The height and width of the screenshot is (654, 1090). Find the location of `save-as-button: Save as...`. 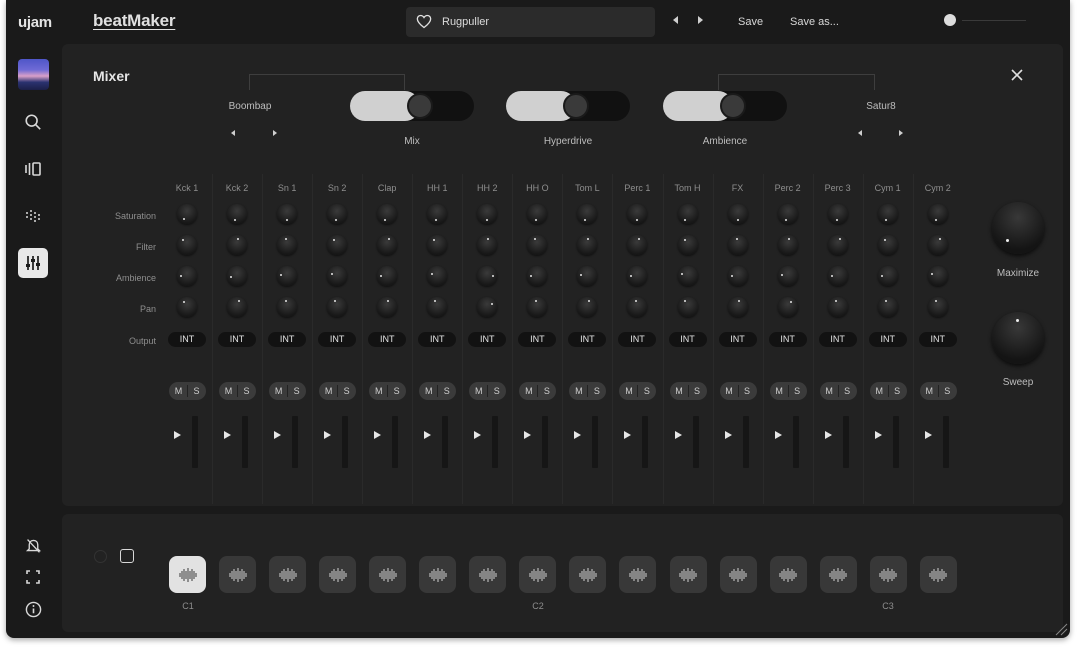

save-as-button: Save as... is located at coordinates (814, 22).